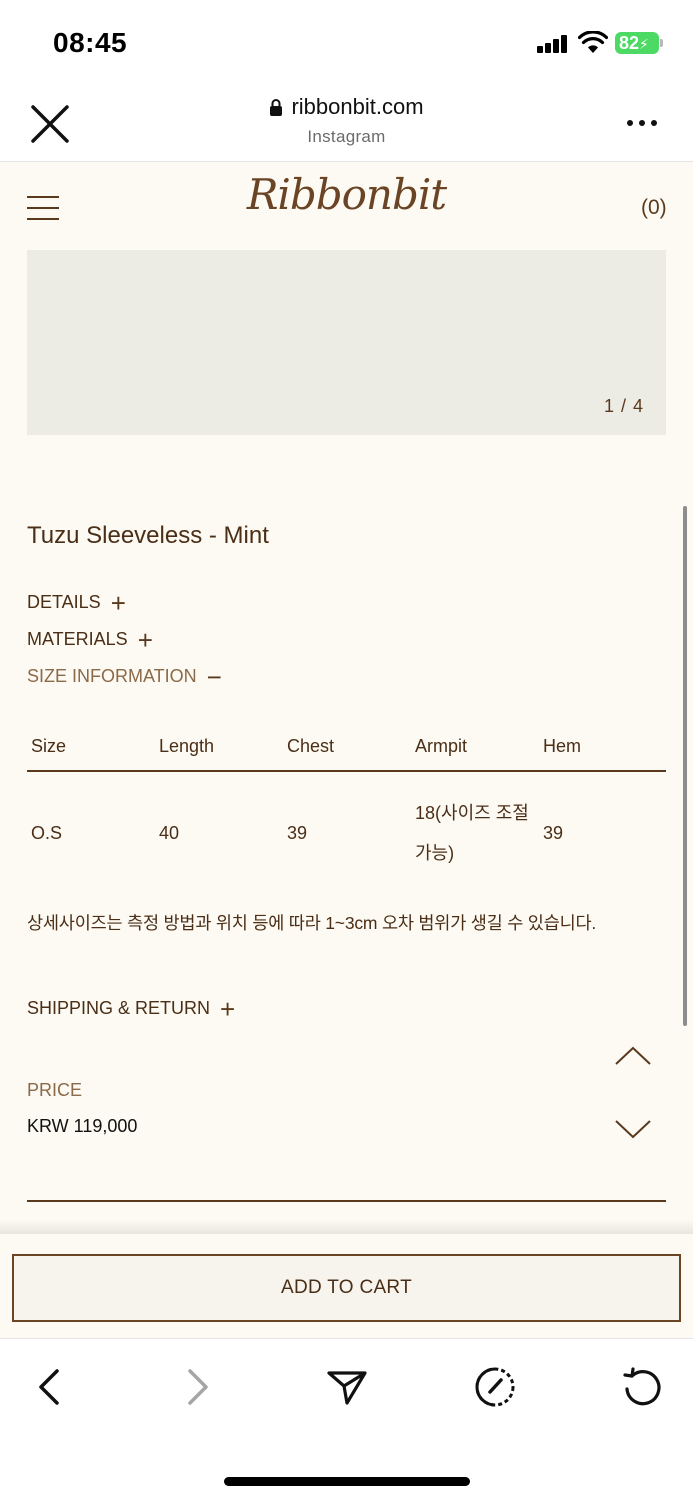 This screenshot has width=693, height=1500. I want to click on shipping-return-label: SHIPPING & RETURN, so click(119, 1008).